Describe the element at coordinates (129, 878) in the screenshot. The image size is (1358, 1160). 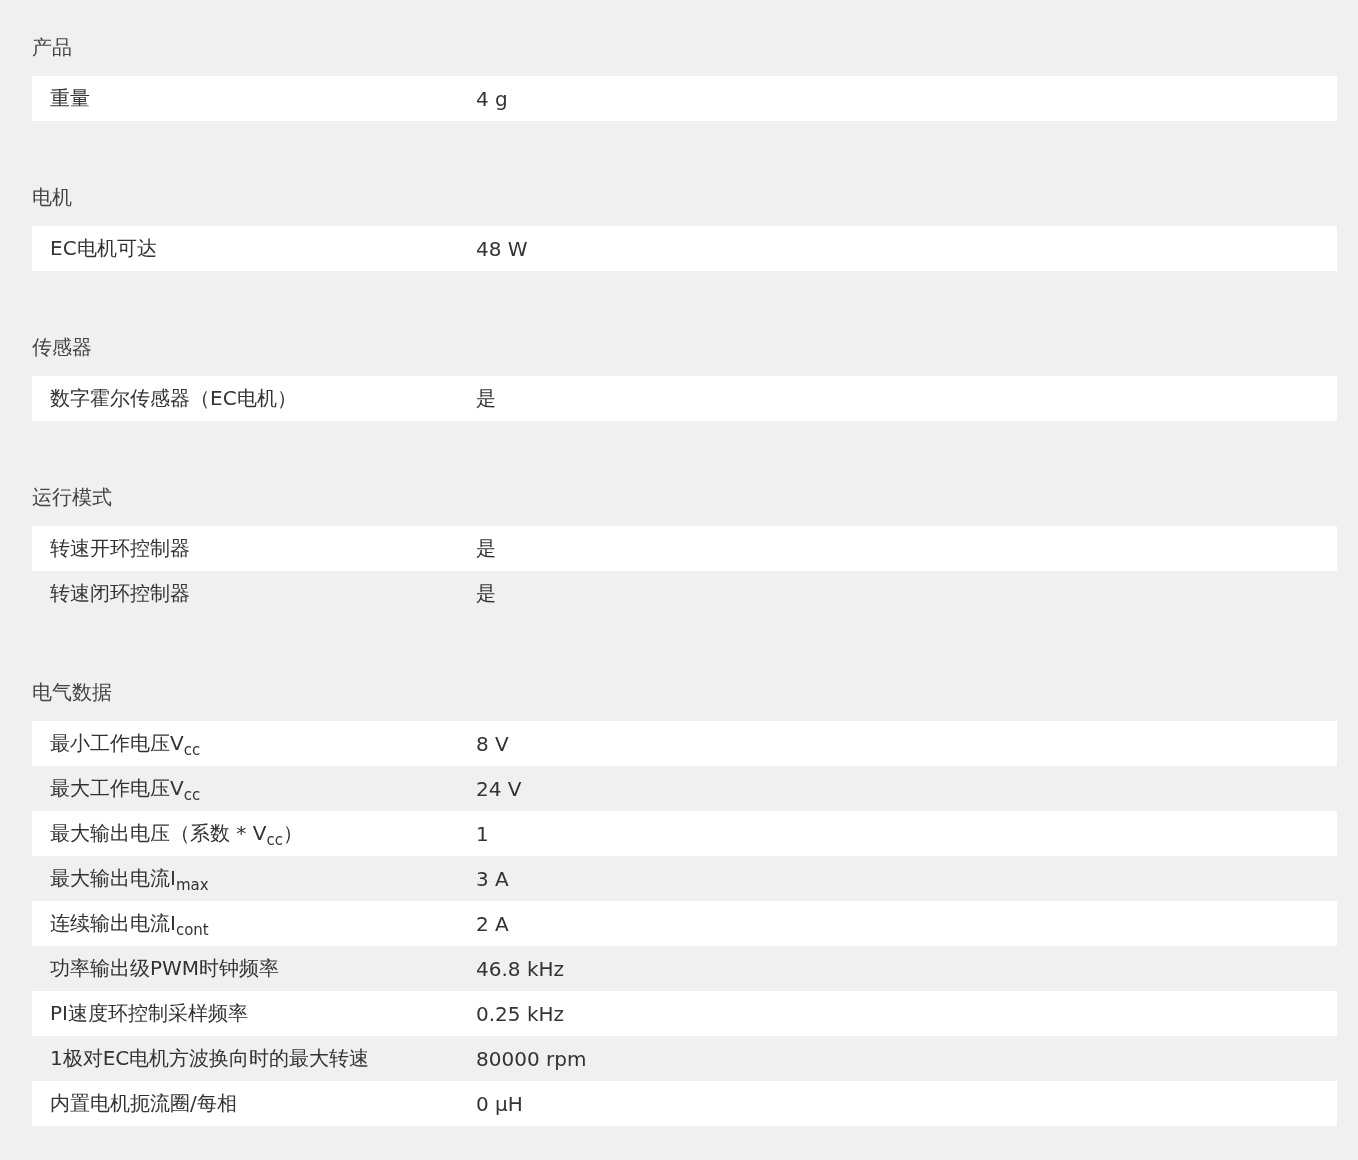
I see `property-label: 最大输出电流I$_{max}$` at that location.